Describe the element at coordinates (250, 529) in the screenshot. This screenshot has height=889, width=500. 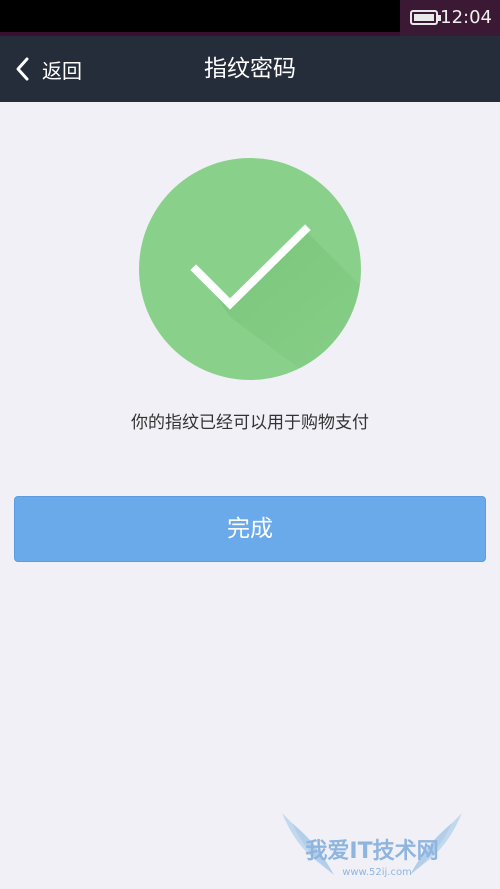
I see `done-button: 完成` at that location.